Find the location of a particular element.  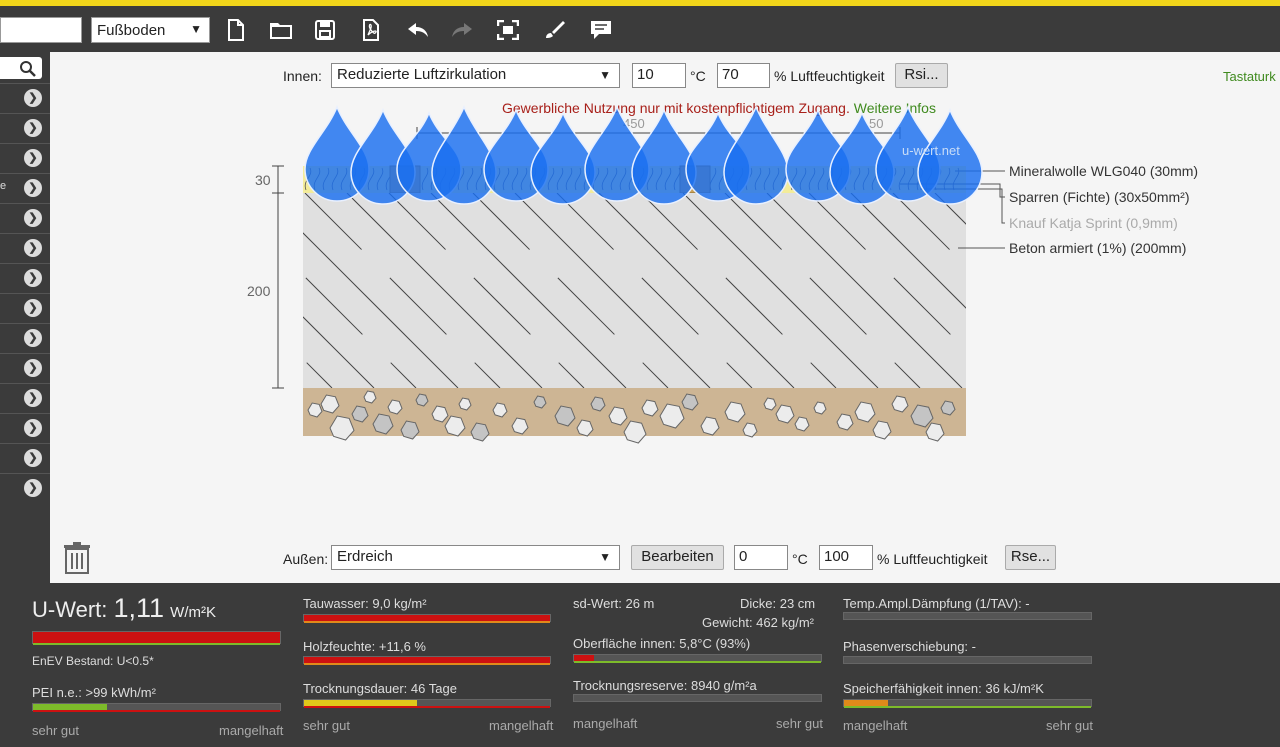

dimension-200: 200 is located at coordinates (259, 291).